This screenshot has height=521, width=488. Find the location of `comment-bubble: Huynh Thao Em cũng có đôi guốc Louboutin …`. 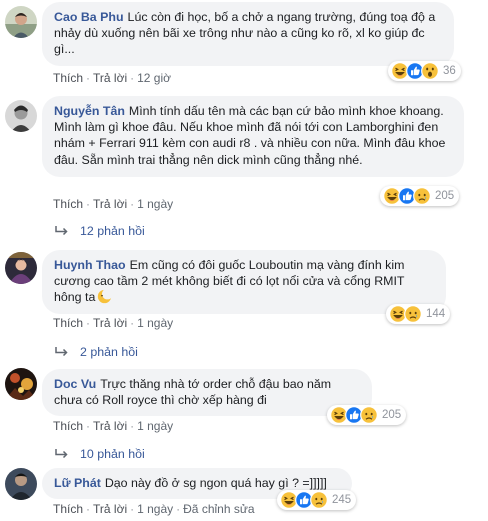

comment-bubble: Huynh Thao Em cũng có đôi guốc Louboutin … is located at coordinates (244, 282).